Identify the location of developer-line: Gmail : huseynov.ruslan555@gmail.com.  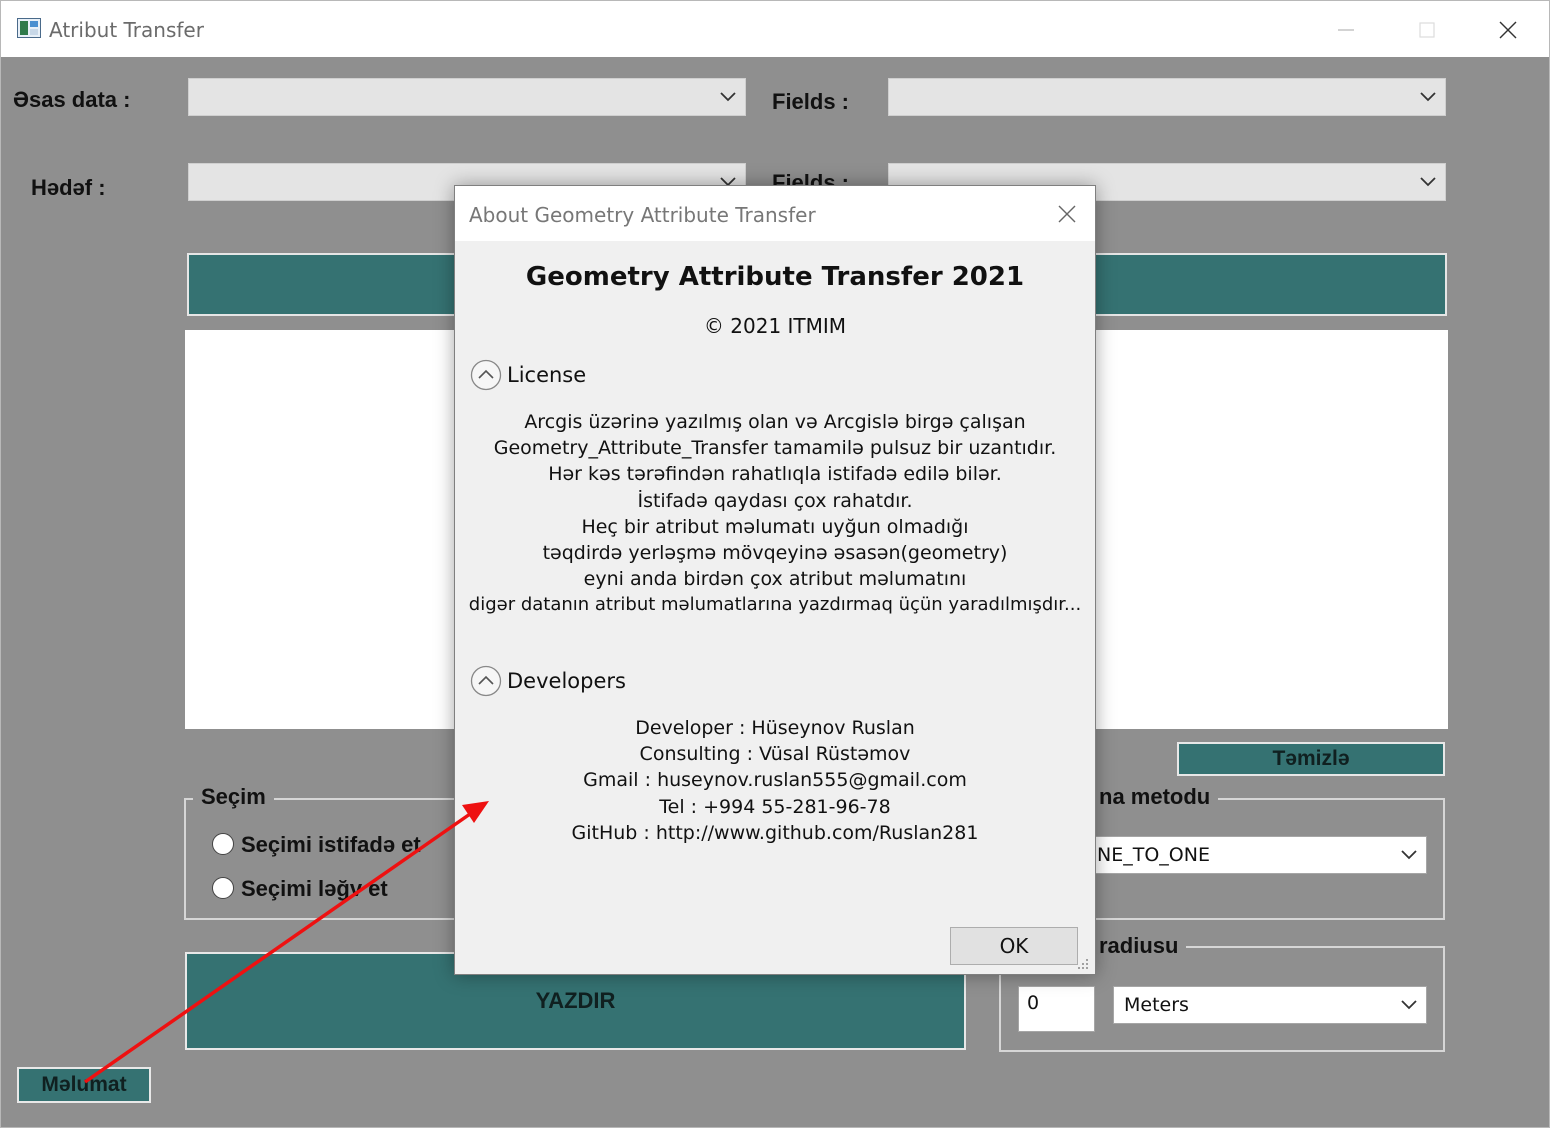
(775, 780).